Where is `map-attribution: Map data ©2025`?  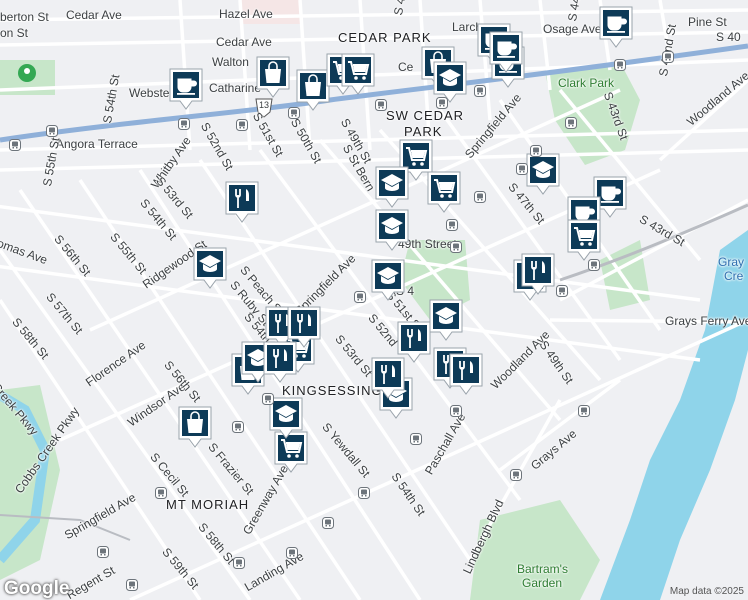
map-attribution: Map data ©2025 is located at coordinates (707, 591).